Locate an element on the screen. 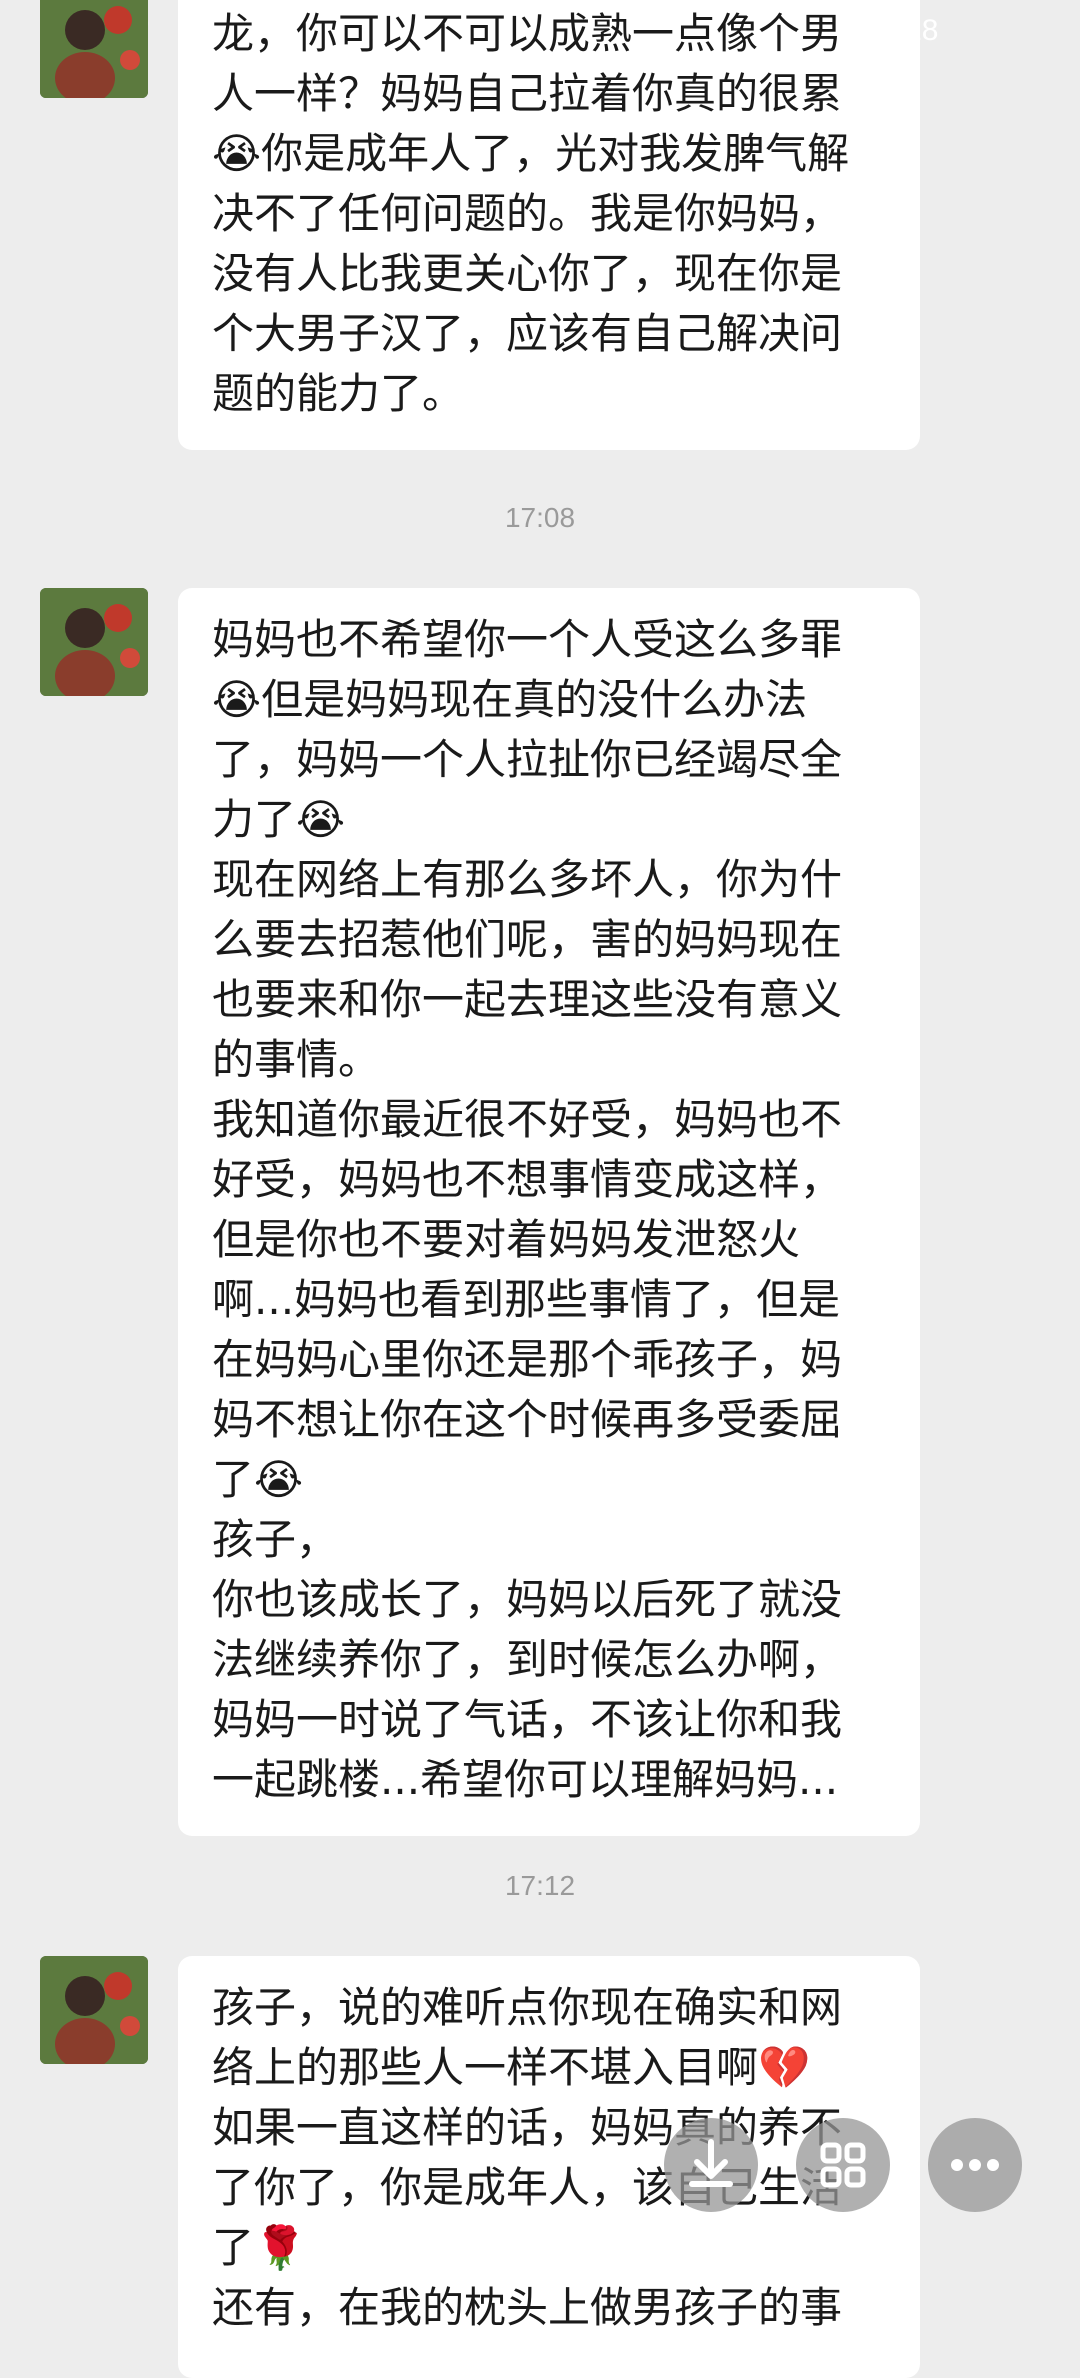 This screenshot has height=2378, width=1080. message-line: 力了😭 is located at coordinates (279, 819).